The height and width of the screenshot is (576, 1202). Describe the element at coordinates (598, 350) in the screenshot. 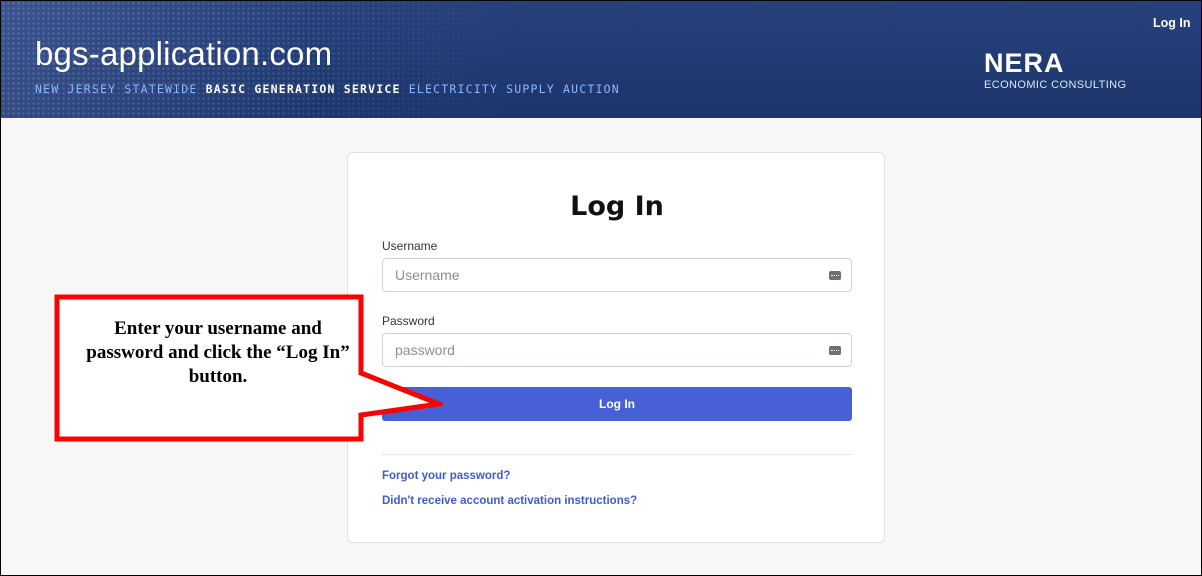

I see `password-input` at that location.